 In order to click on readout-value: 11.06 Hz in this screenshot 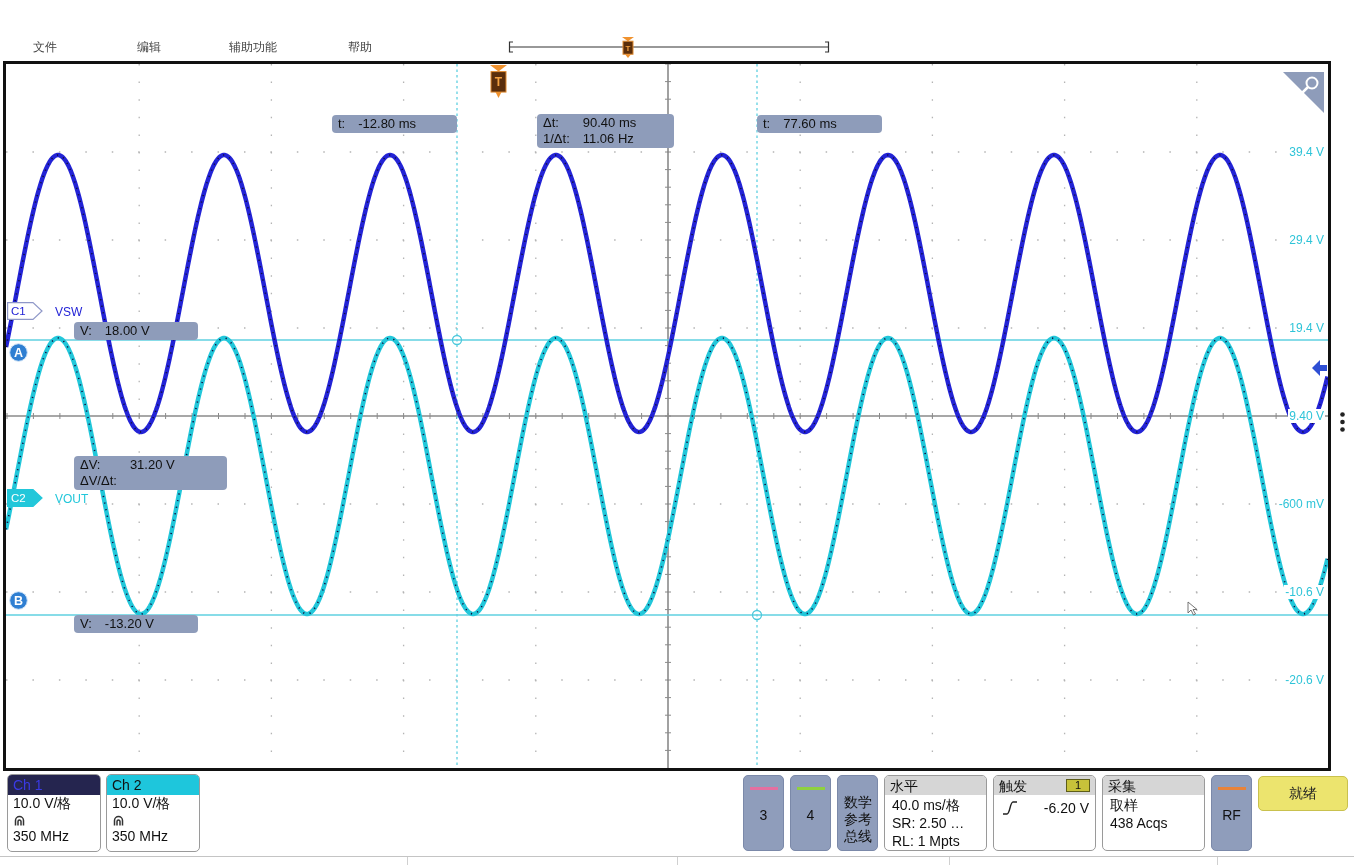, I will do `click(608, 139)`.